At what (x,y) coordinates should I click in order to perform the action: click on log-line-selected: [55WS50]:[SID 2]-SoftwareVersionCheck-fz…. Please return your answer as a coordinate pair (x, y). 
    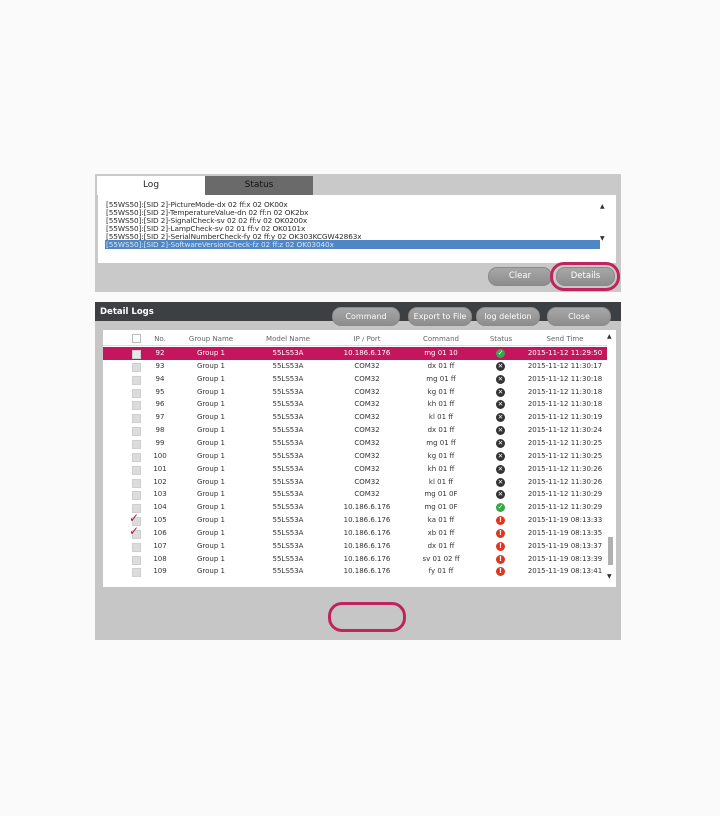
    Looking at the image, I should click on (352, 244).